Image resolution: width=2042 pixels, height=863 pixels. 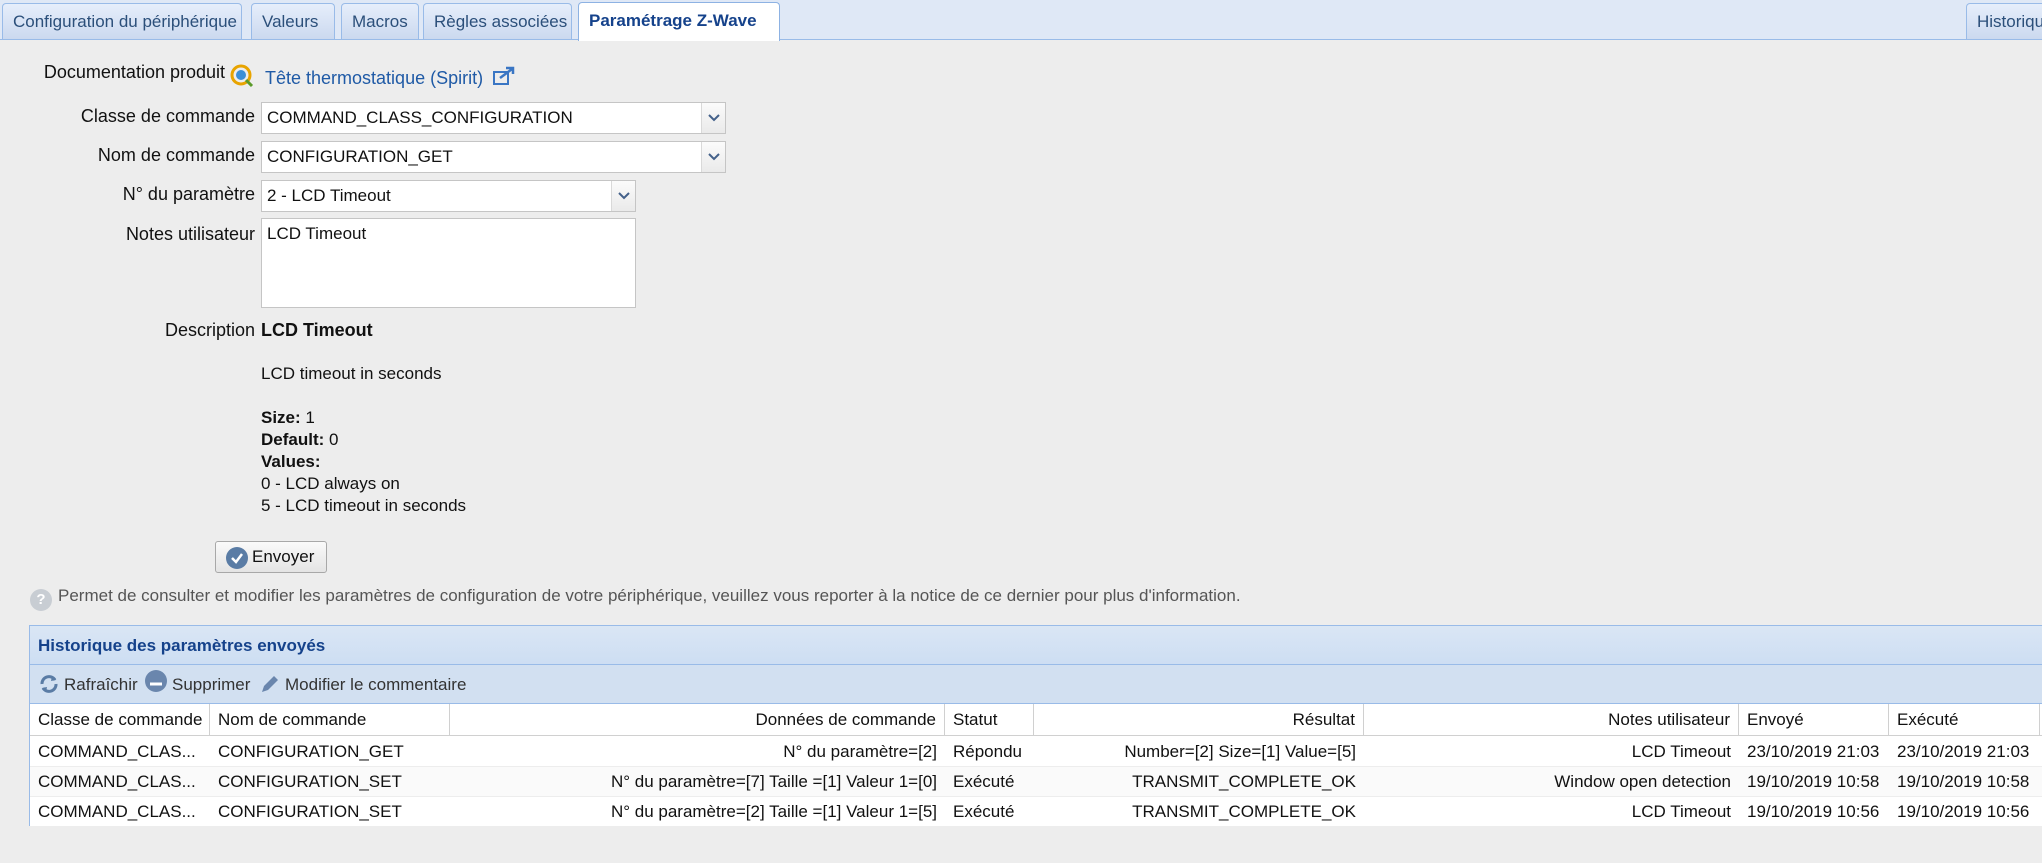 What do you see at coordinates (351, 373) in the screenshot?
I see `description-text: LCD timeout in seconds` at bounding box center [351, 373].